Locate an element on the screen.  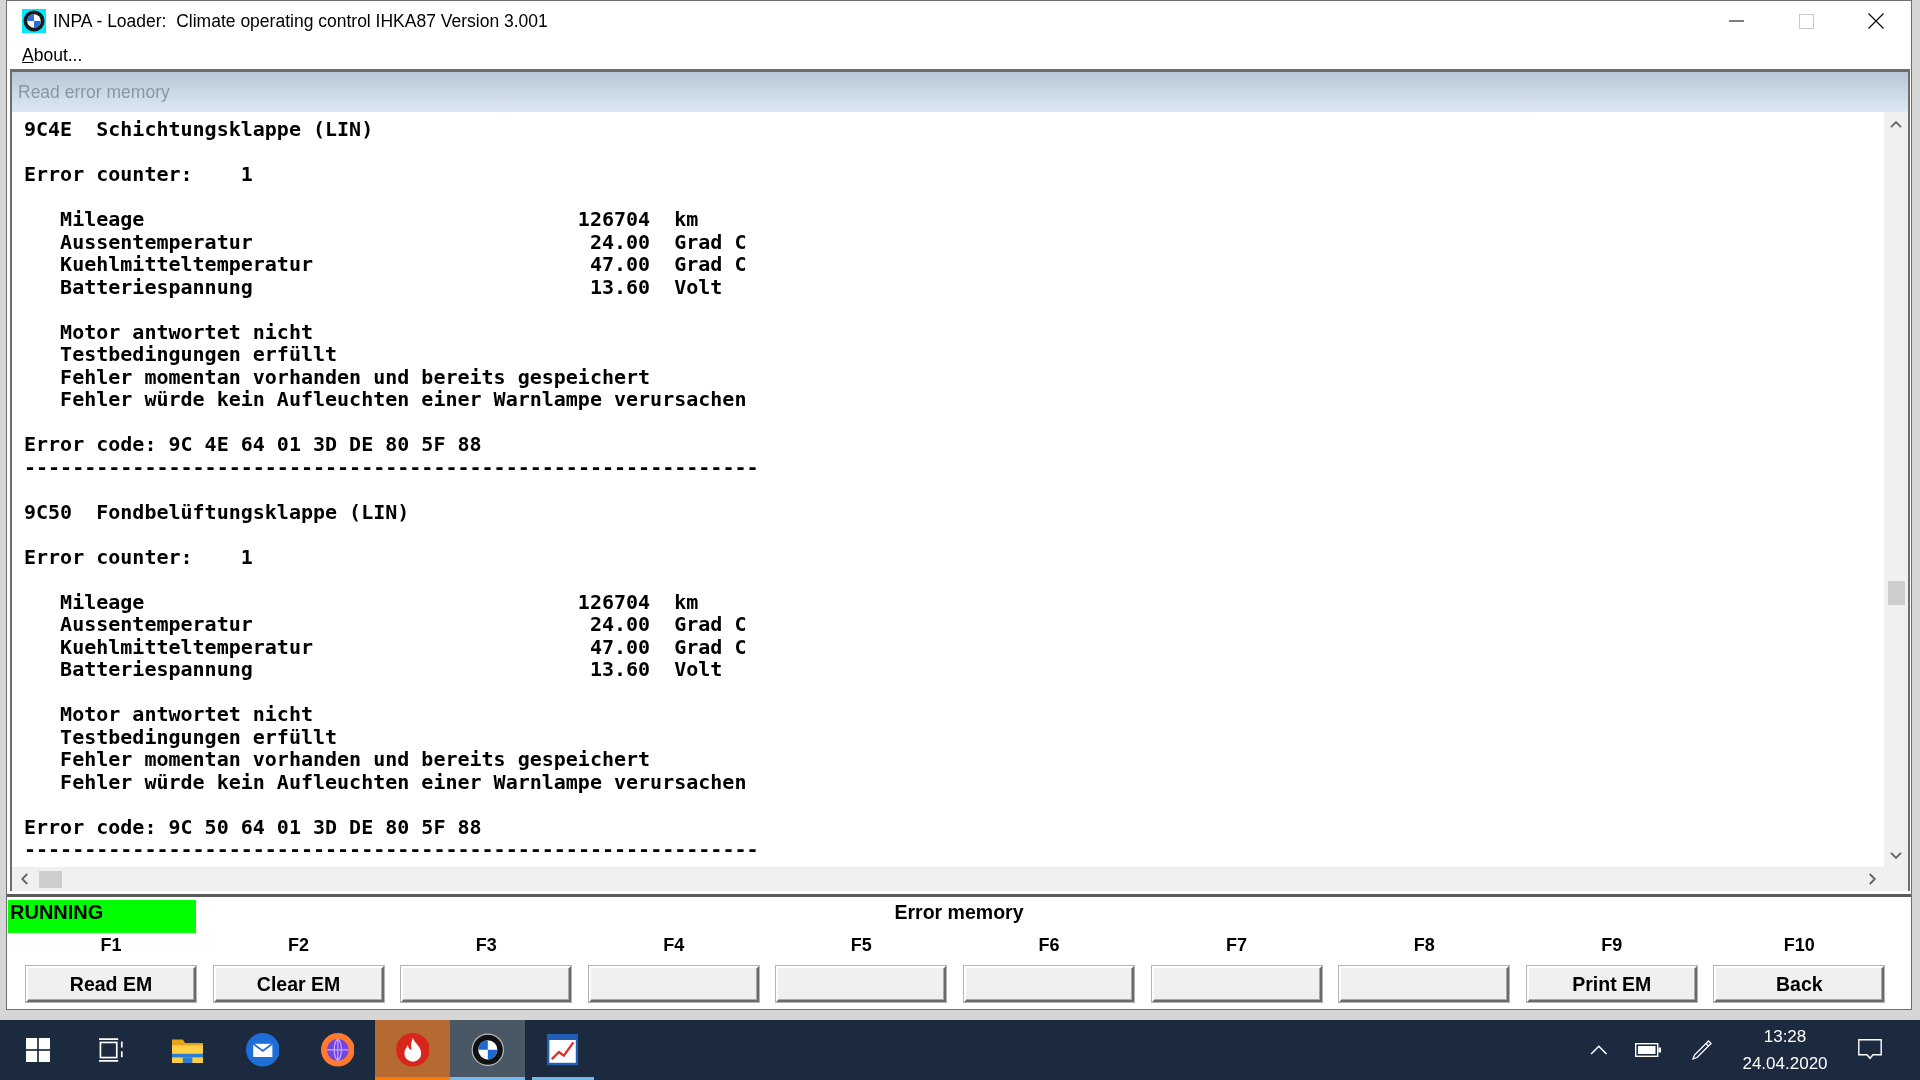
fault-code: 9C4E is located at coordinates (48, 129).